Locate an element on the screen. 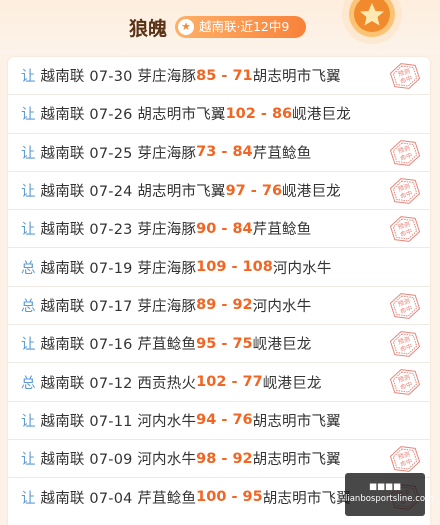  page-title: 狼魄 is located at coordinates (148, 29).